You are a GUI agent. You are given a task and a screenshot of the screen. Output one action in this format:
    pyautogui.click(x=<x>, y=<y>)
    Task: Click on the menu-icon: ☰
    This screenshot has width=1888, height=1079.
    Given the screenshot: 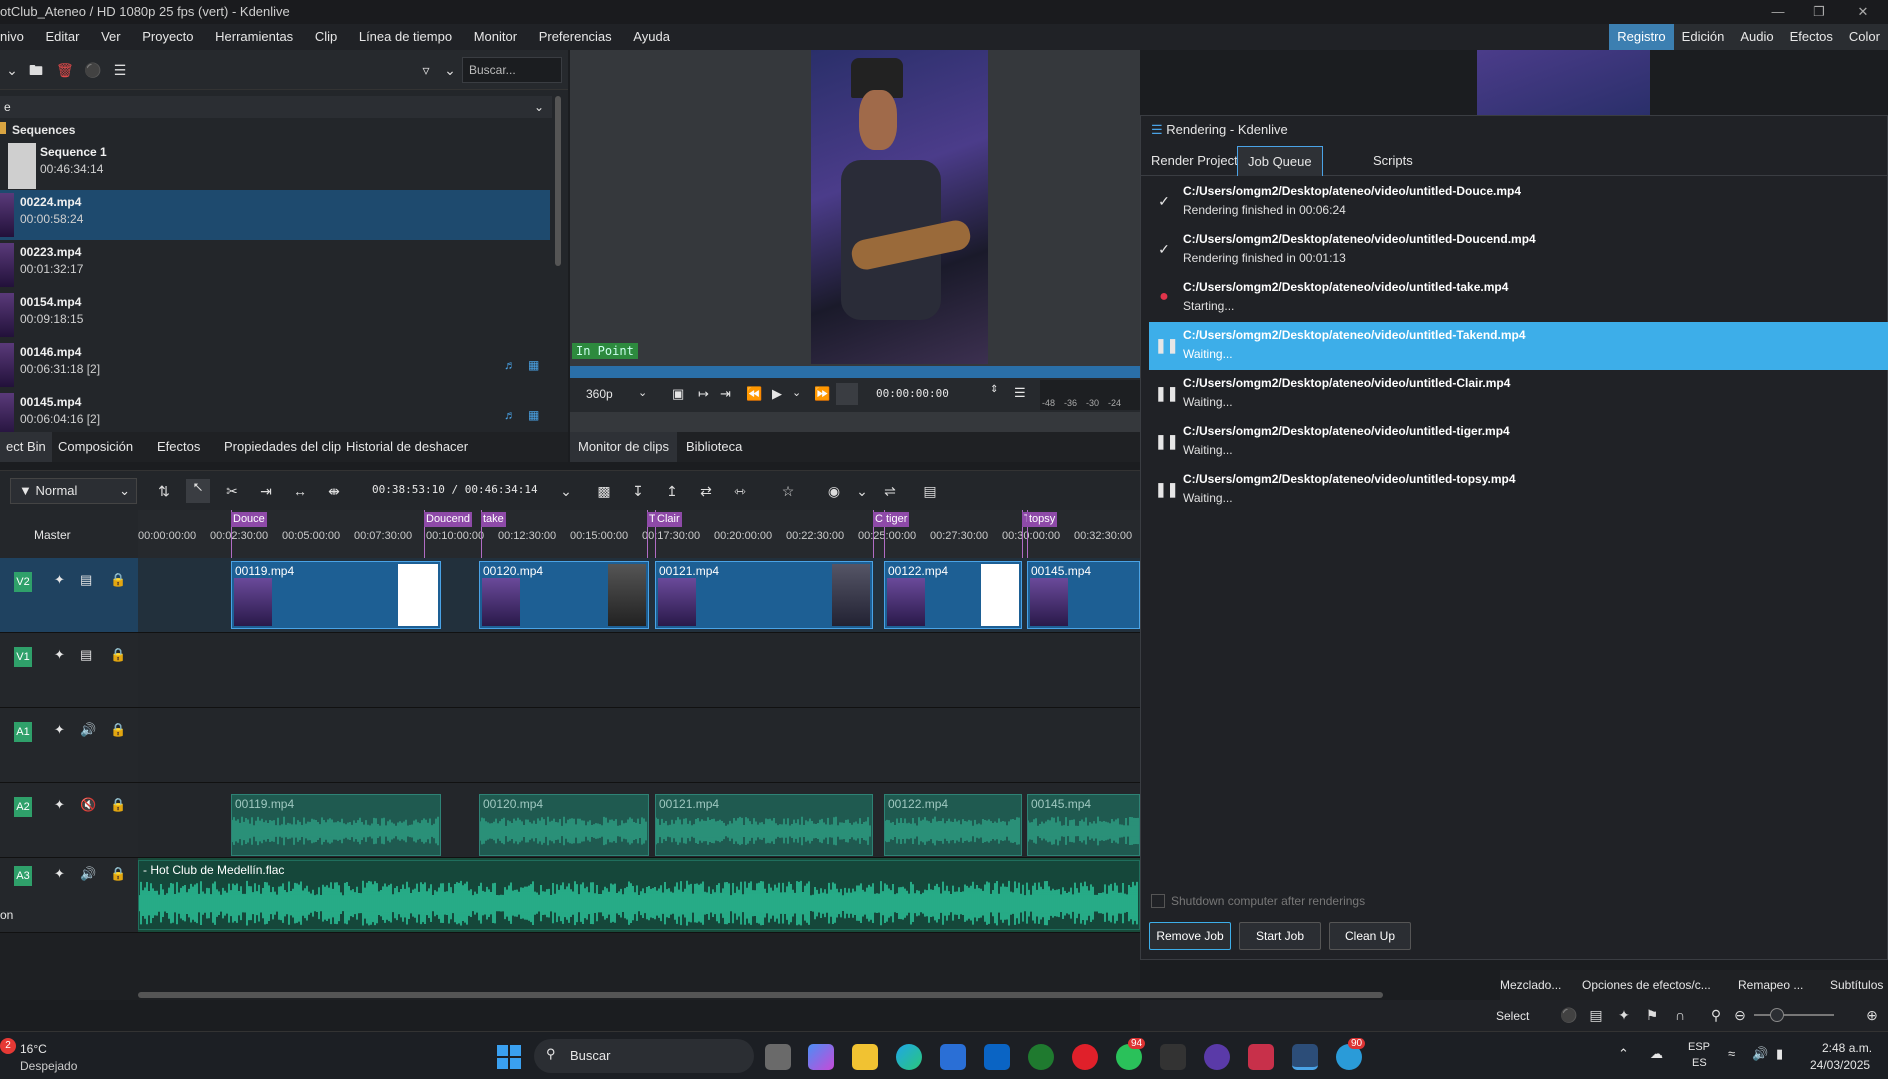 What is the action you would take?
    pyautogui.click(x=120, y=70)
    